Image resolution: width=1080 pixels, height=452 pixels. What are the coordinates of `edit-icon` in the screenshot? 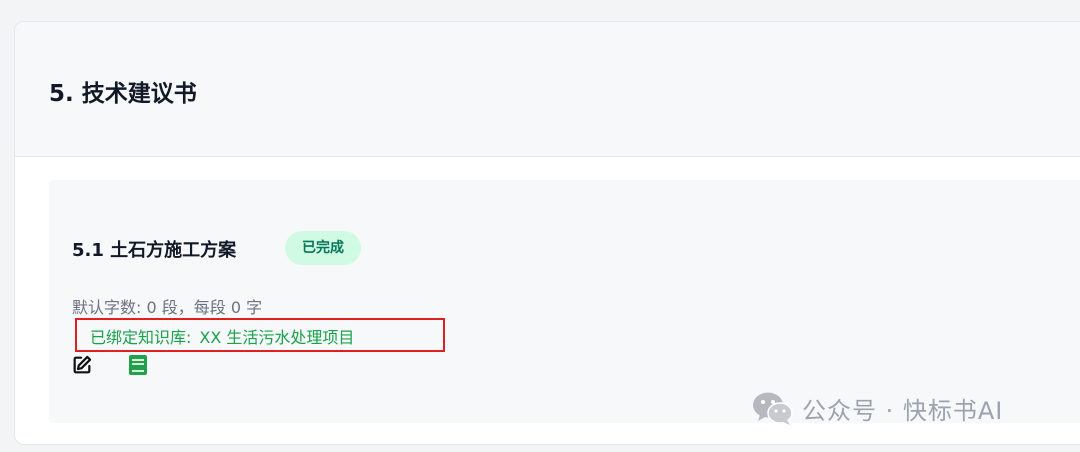 It's located at (82, 365).